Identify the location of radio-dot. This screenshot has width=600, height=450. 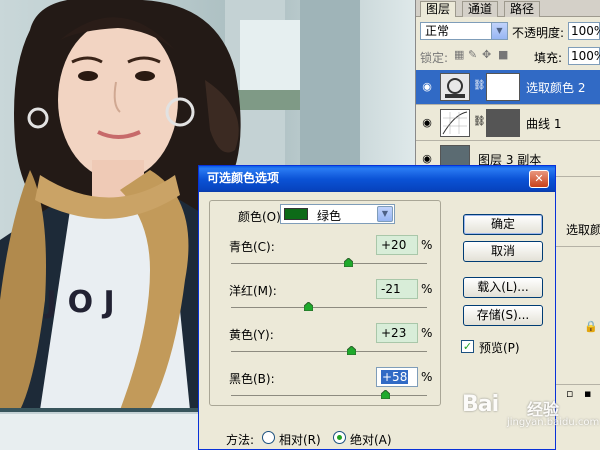
(339, 437).